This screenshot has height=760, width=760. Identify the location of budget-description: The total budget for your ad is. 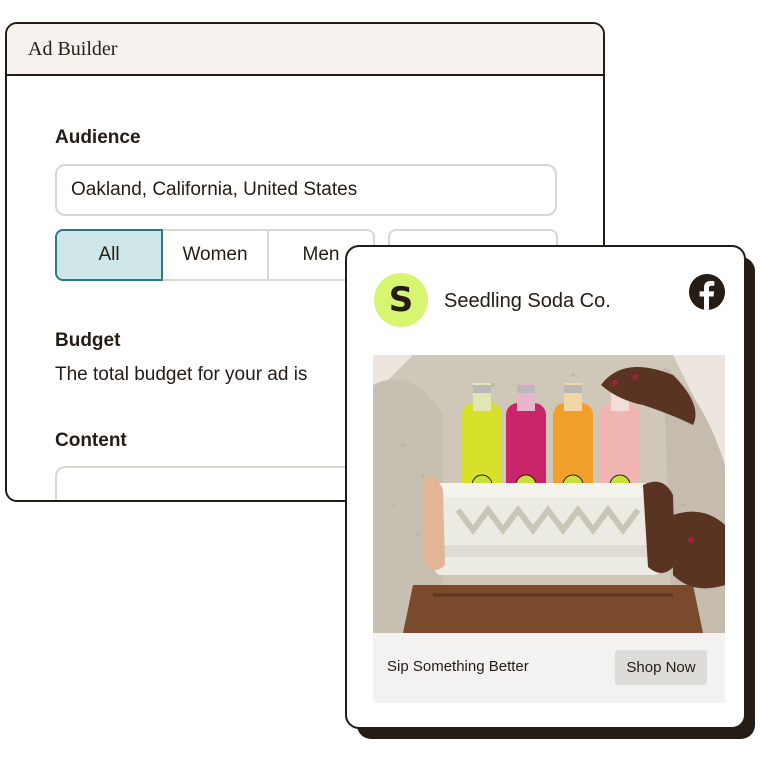
(181, 374).